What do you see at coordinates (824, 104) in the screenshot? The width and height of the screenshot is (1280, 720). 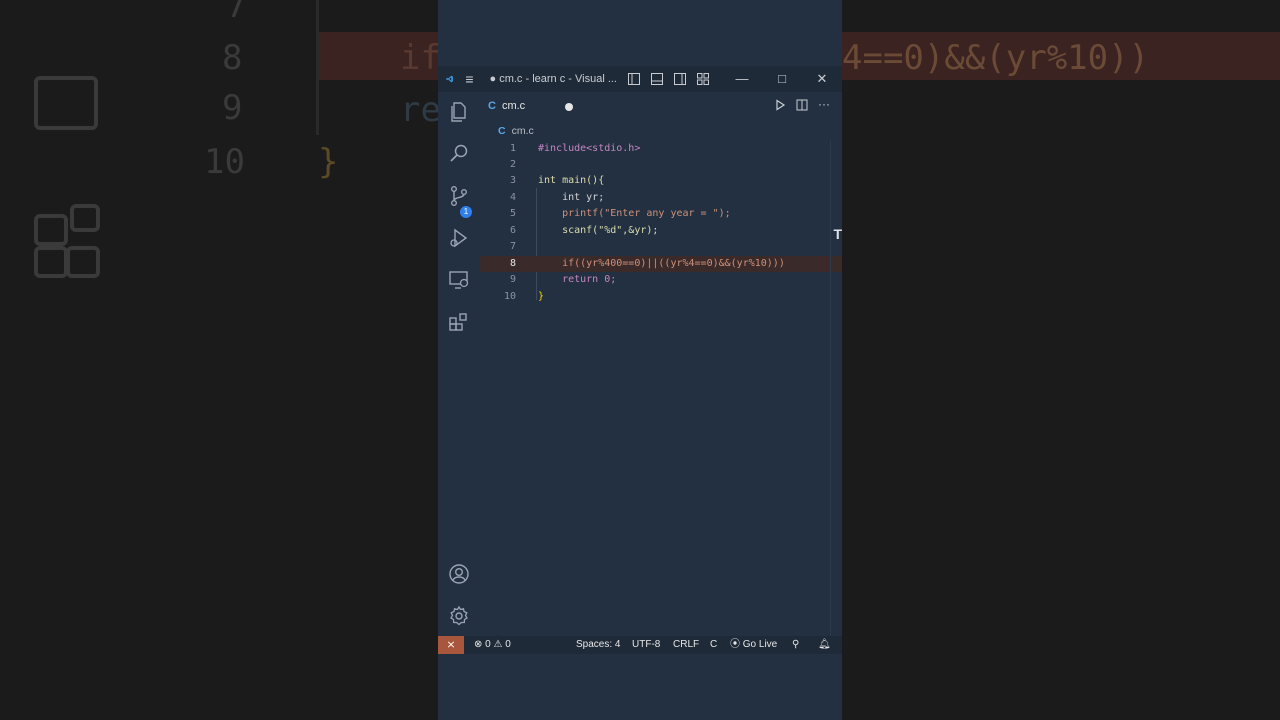 I see `more-actions-icon: ···` at bounding box center [824, 104].